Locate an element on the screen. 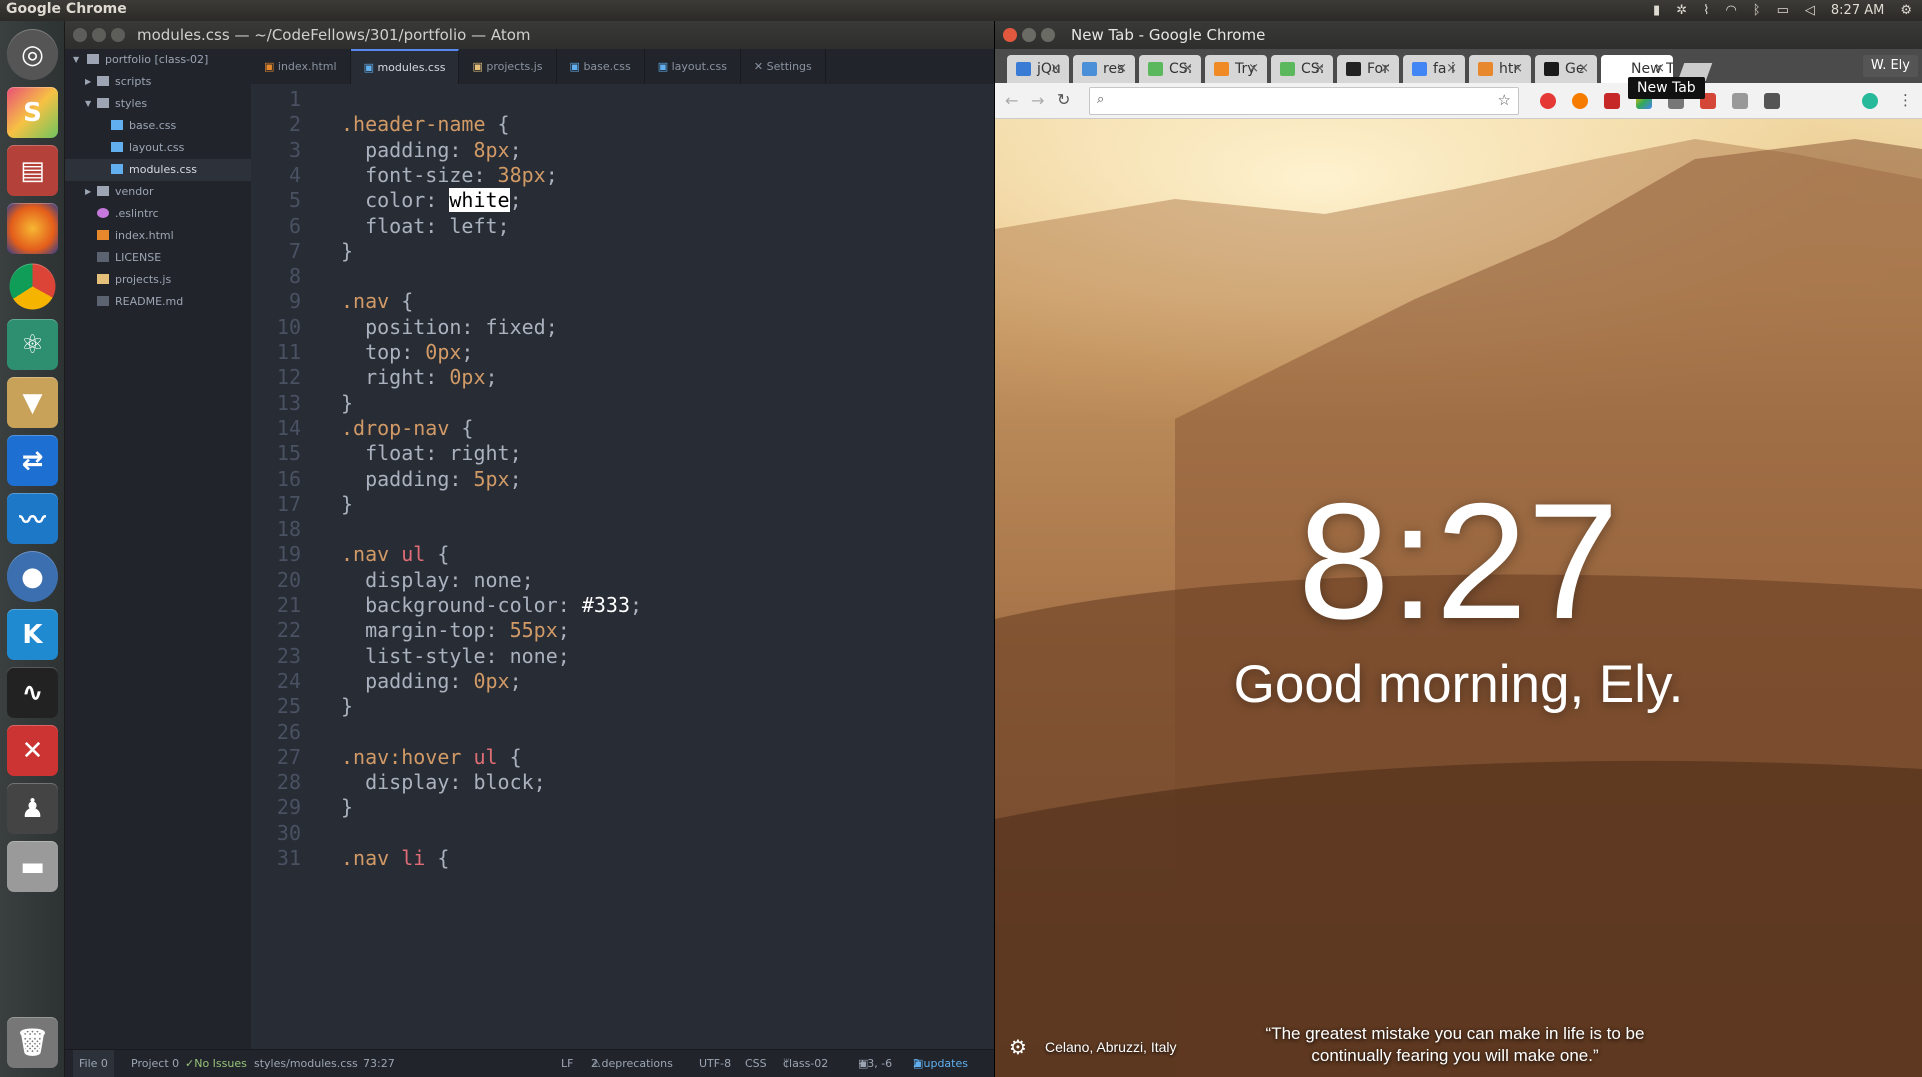 This screenshot has height=1077, width=1922. forward-icon: → is located at coordinates (1037, 100).